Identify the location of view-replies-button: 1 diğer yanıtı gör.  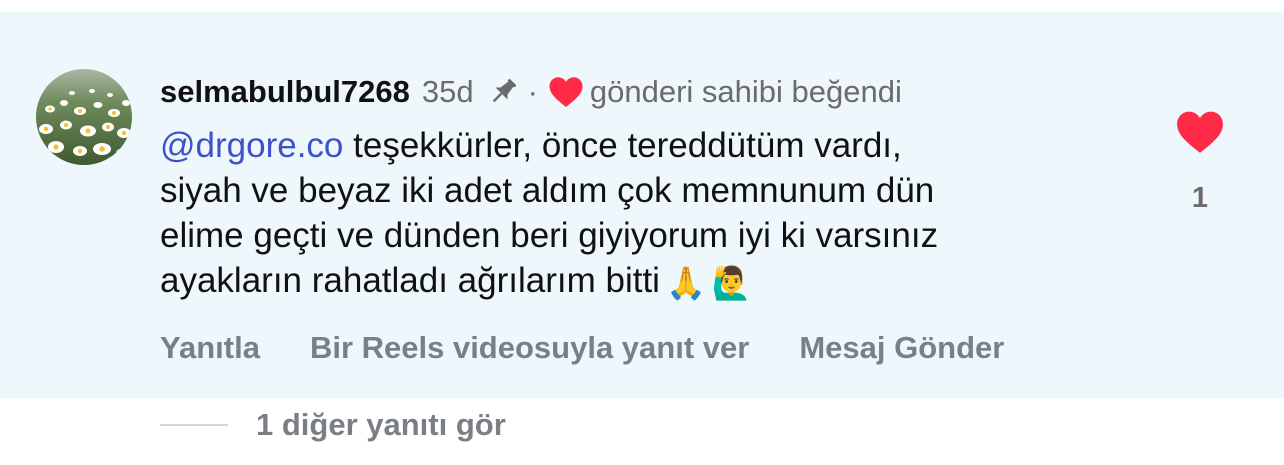
(333, 425).